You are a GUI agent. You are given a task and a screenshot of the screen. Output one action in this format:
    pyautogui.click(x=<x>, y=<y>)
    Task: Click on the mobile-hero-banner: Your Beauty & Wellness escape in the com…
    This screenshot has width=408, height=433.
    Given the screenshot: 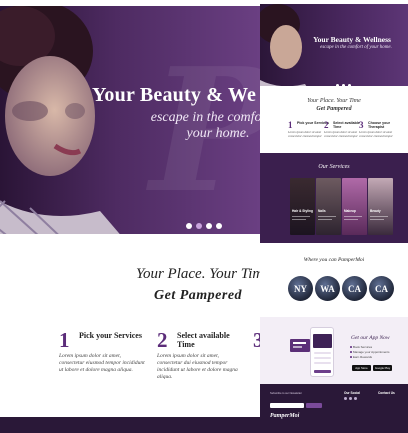 What is the action you would take?
    pyautogui.click(x=334, y=45)
    